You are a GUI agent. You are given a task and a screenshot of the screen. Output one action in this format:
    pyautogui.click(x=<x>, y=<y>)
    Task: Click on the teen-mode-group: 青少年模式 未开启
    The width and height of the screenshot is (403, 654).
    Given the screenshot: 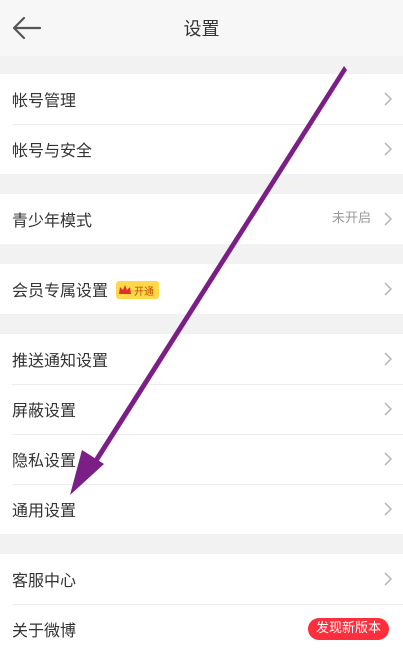 What is the action you would take?
    pyautogui.click(x=201, y=219)
    